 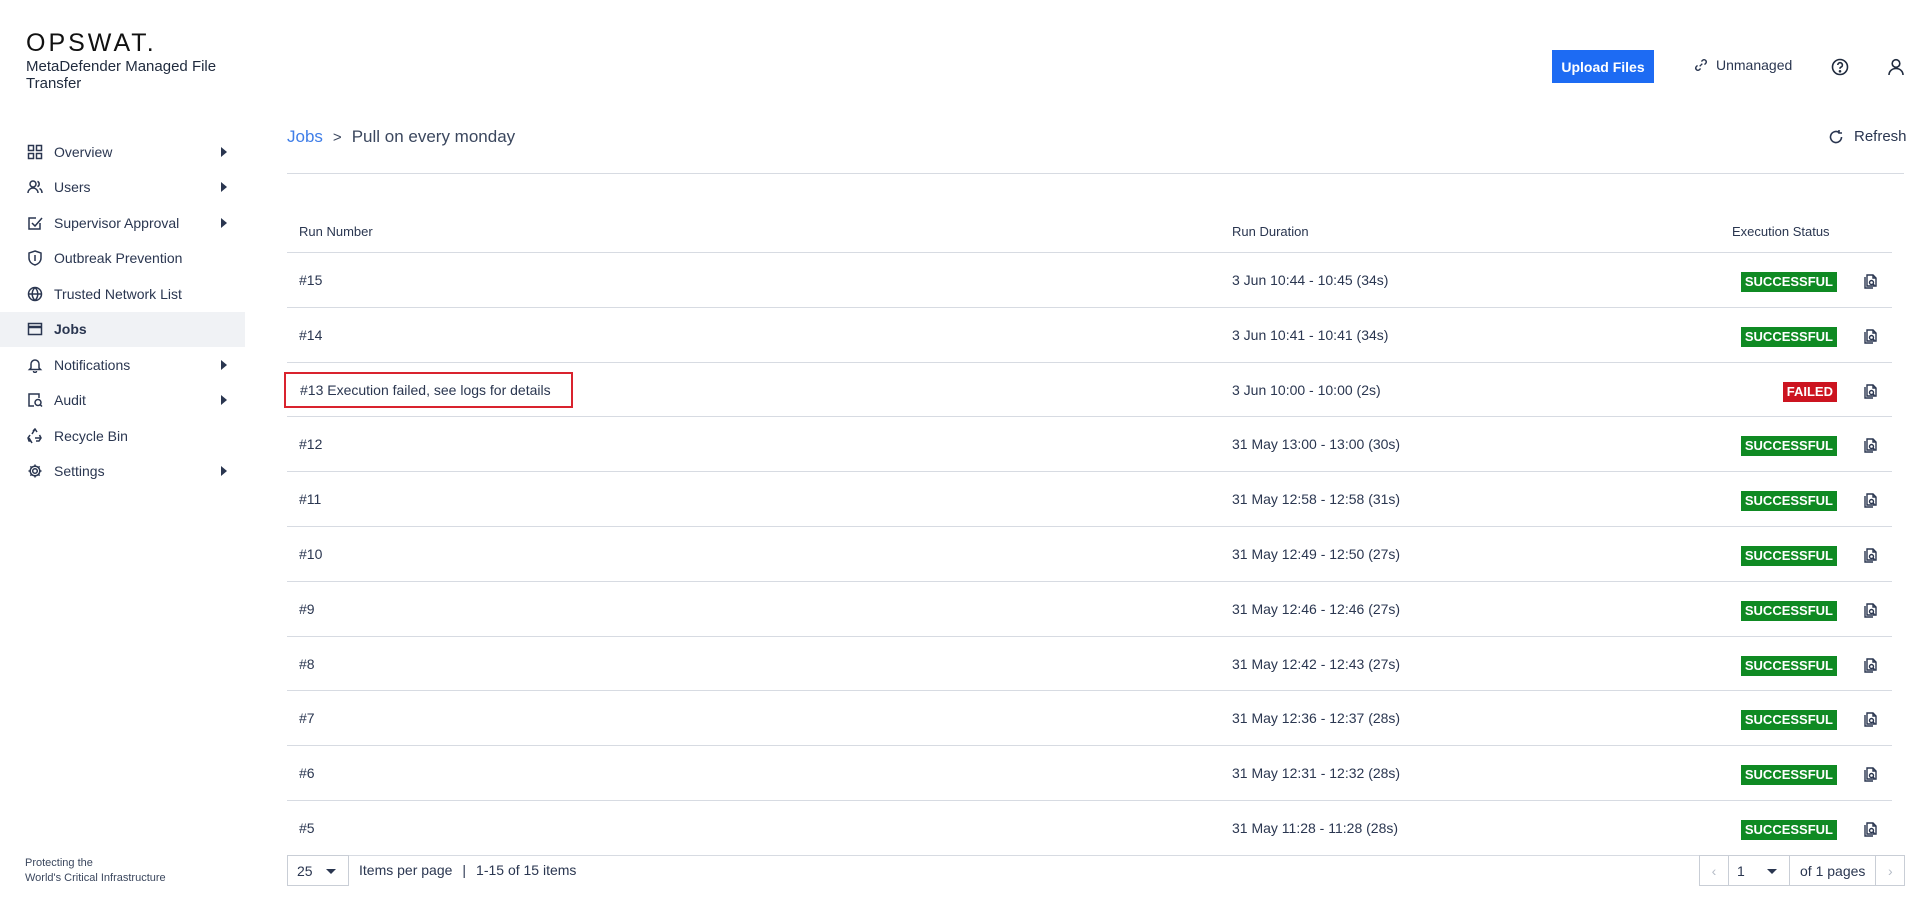 I want to click on run-duration: 31 May 12:36 - 12:37 (28s), so click(x=1316, y=718).